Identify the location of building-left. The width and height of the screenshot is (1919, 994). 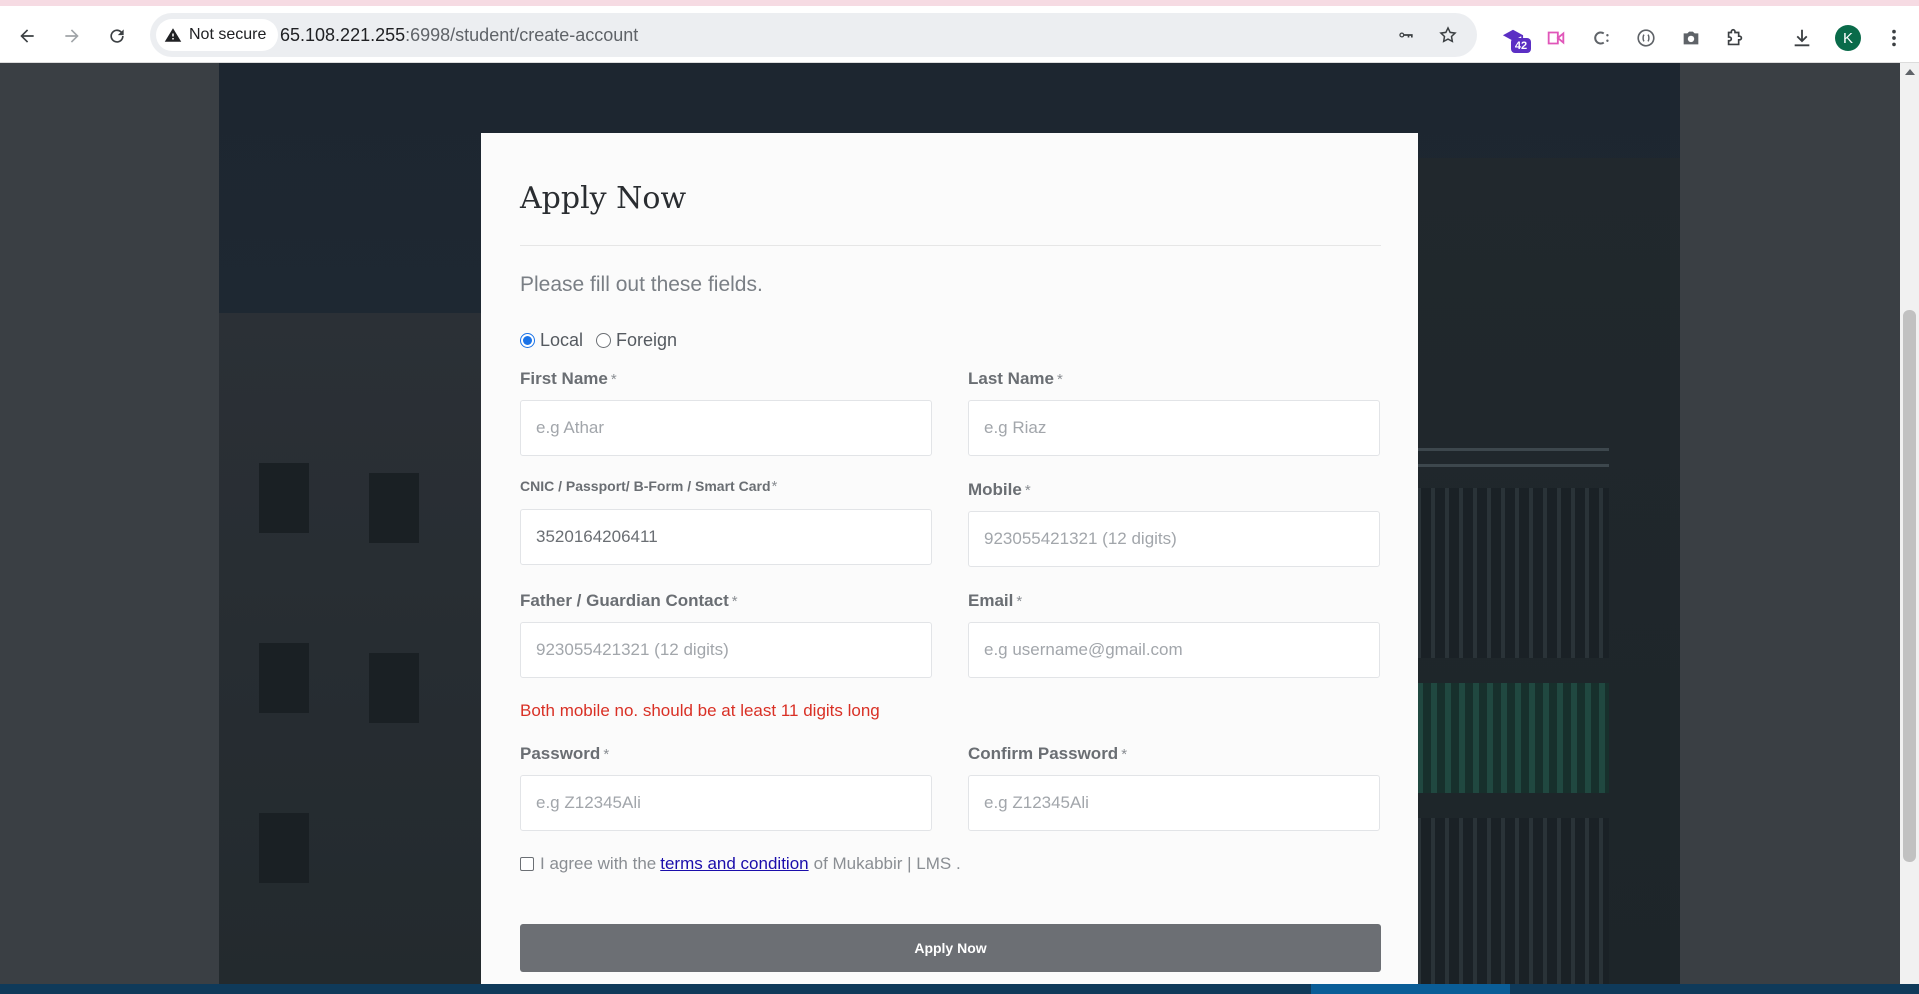
(364, 648).